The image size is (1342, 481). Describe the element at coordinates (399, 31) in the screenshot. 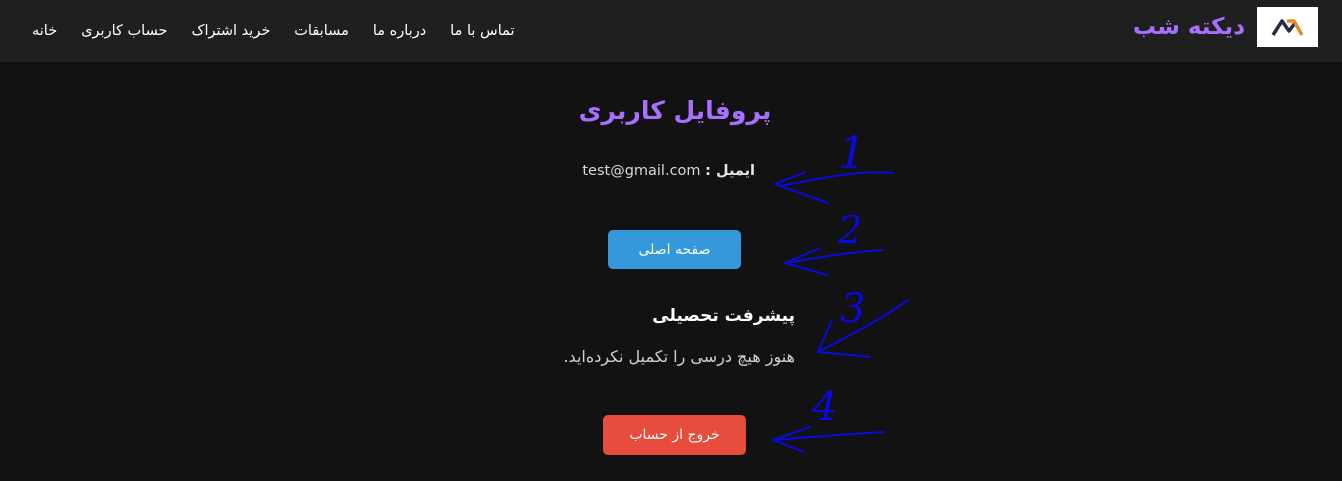

I see `nav-item-about: درباره ما` at that location.